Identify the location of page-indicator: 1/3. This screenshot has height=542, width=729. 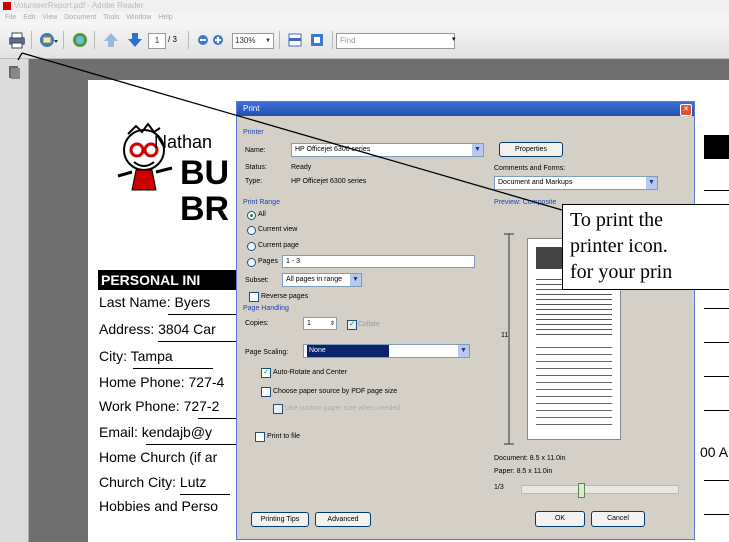
(499, 487).